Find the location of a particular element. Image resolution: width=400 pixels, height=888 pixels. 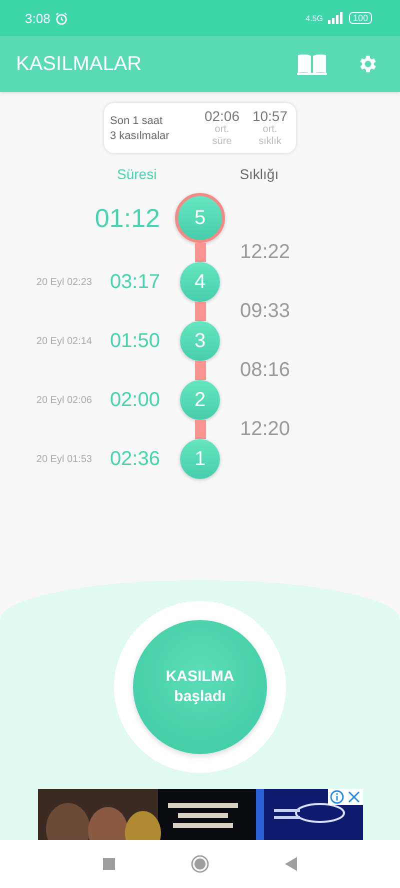

stat-label: ort. süre is located at coordinates (222, 136).